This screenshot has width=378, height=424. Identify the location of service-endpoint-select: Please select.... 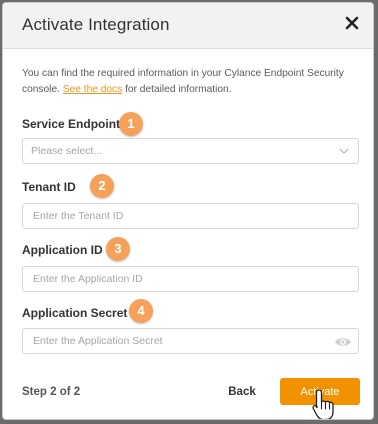
(190, 151).